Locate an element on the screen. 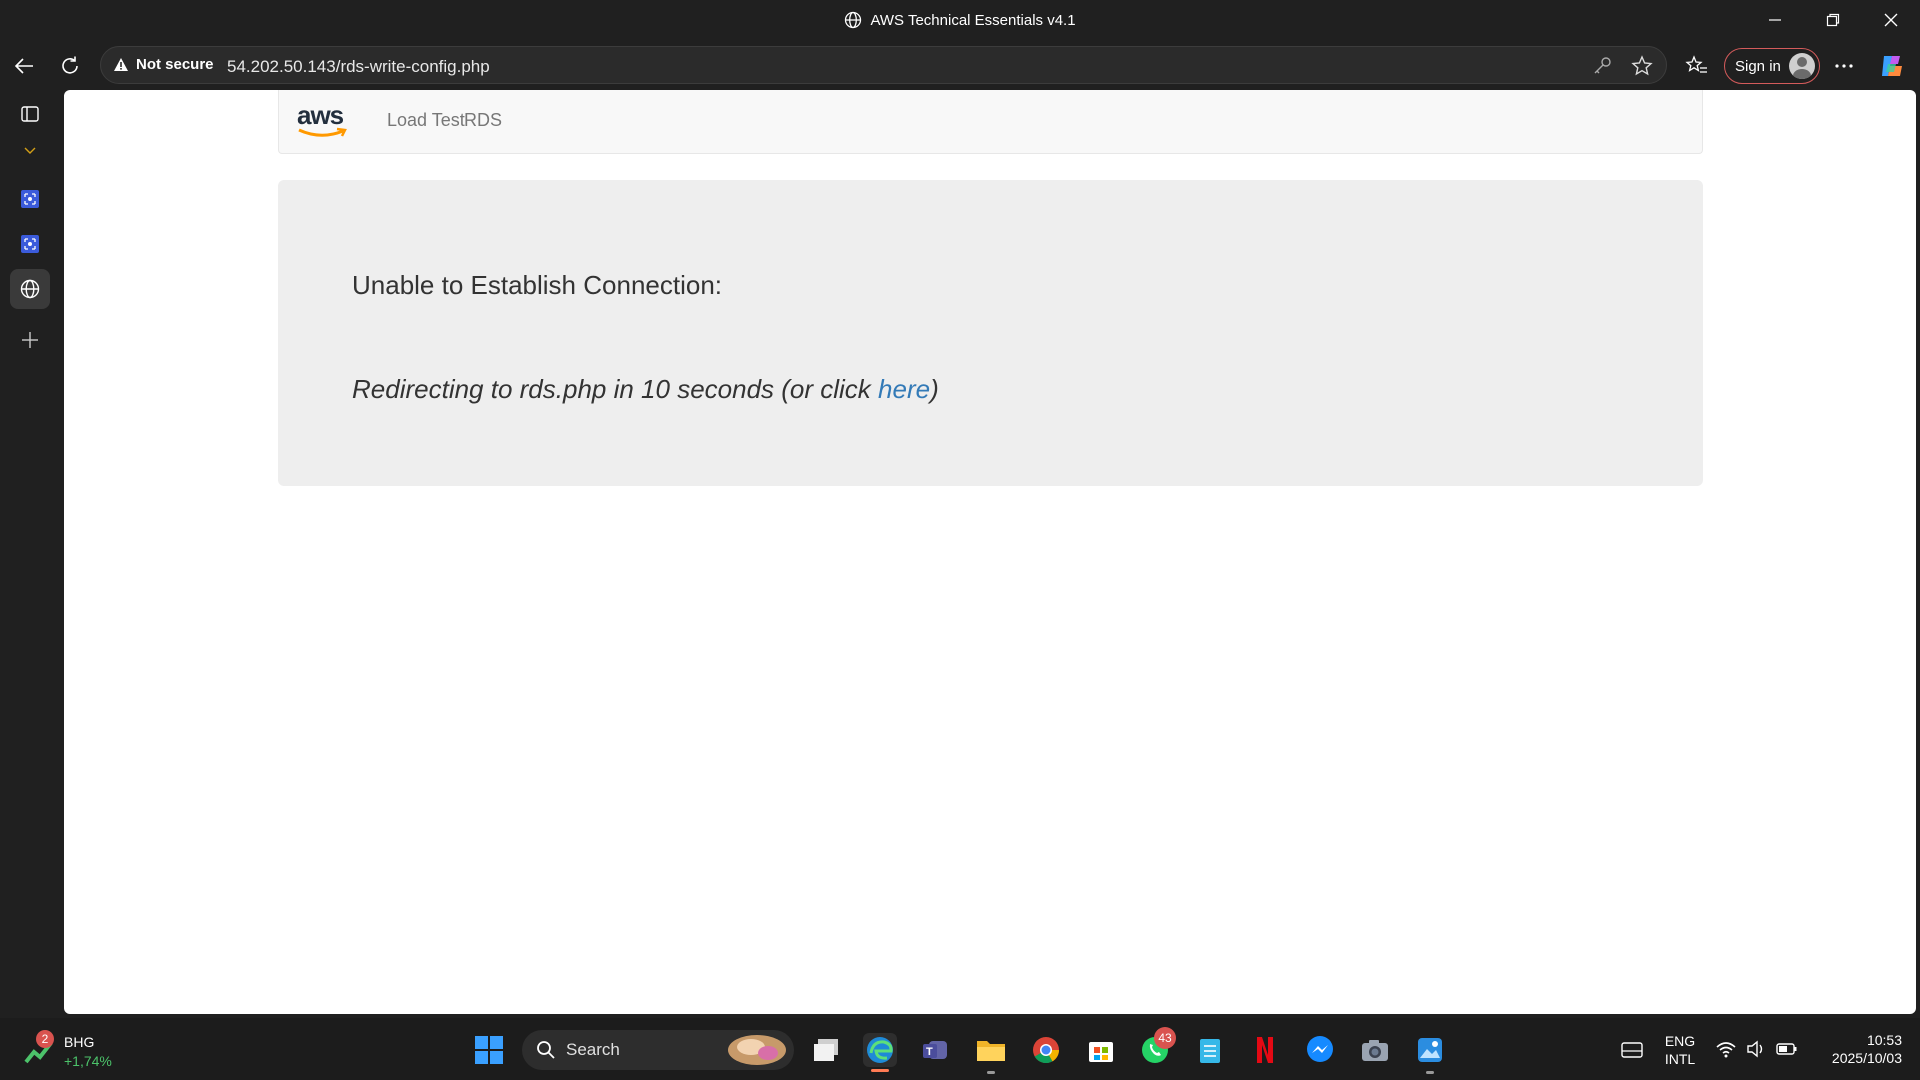 This screenshot has height=1080, width=1920. restore-icon is located at coordinates (1833, 20).